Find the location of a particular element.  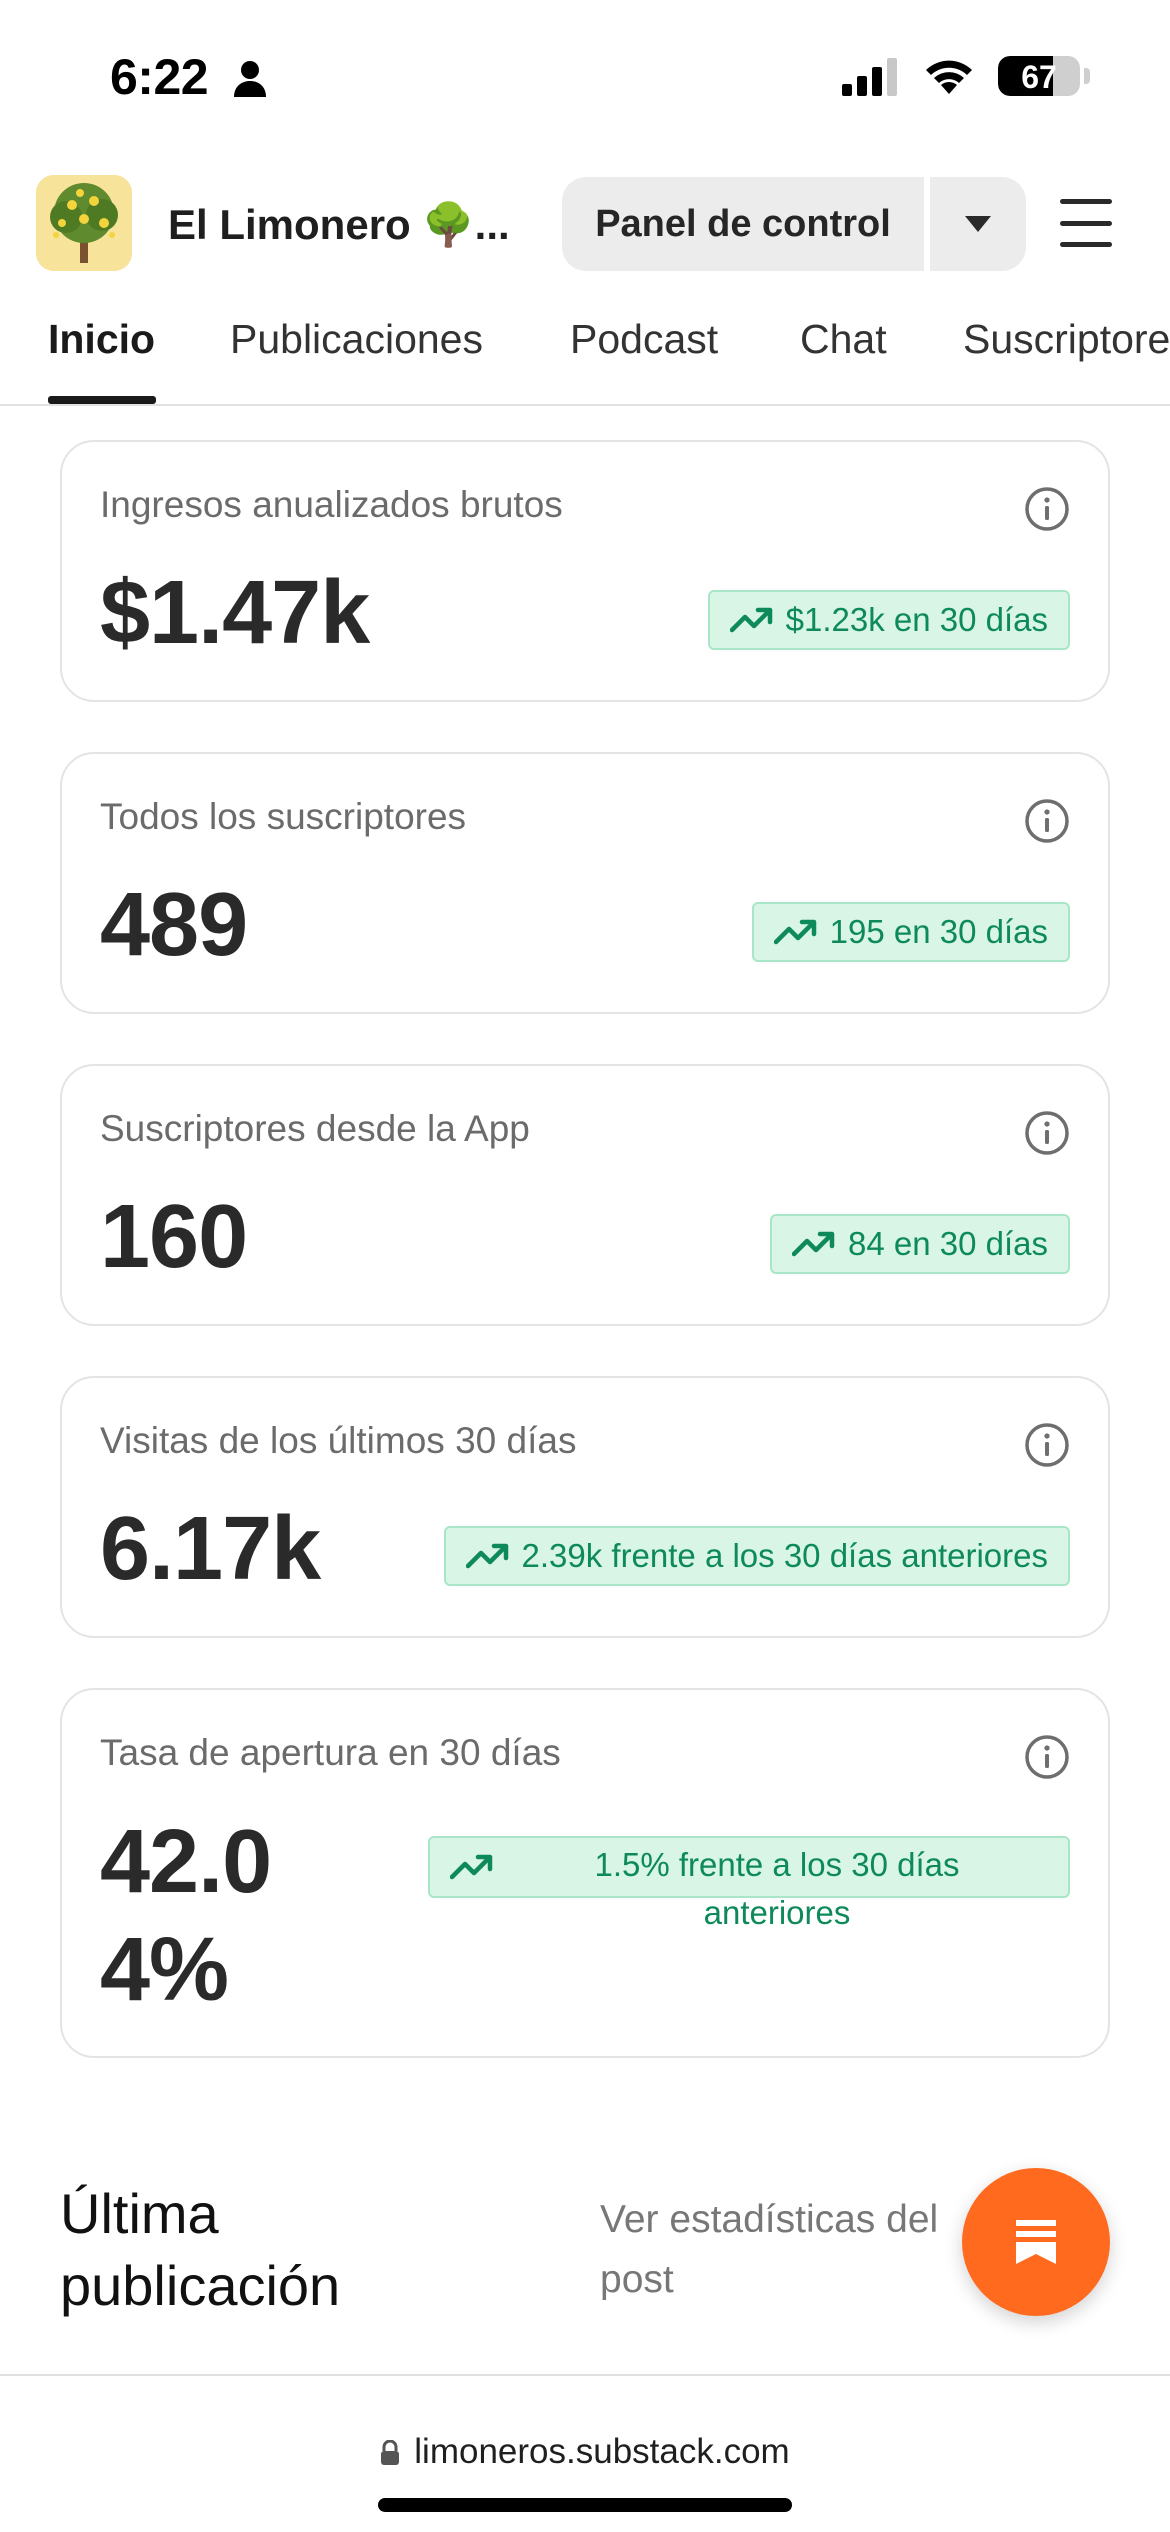

trend-text: 84 en 30 días is located at coordinates (948, 1243).